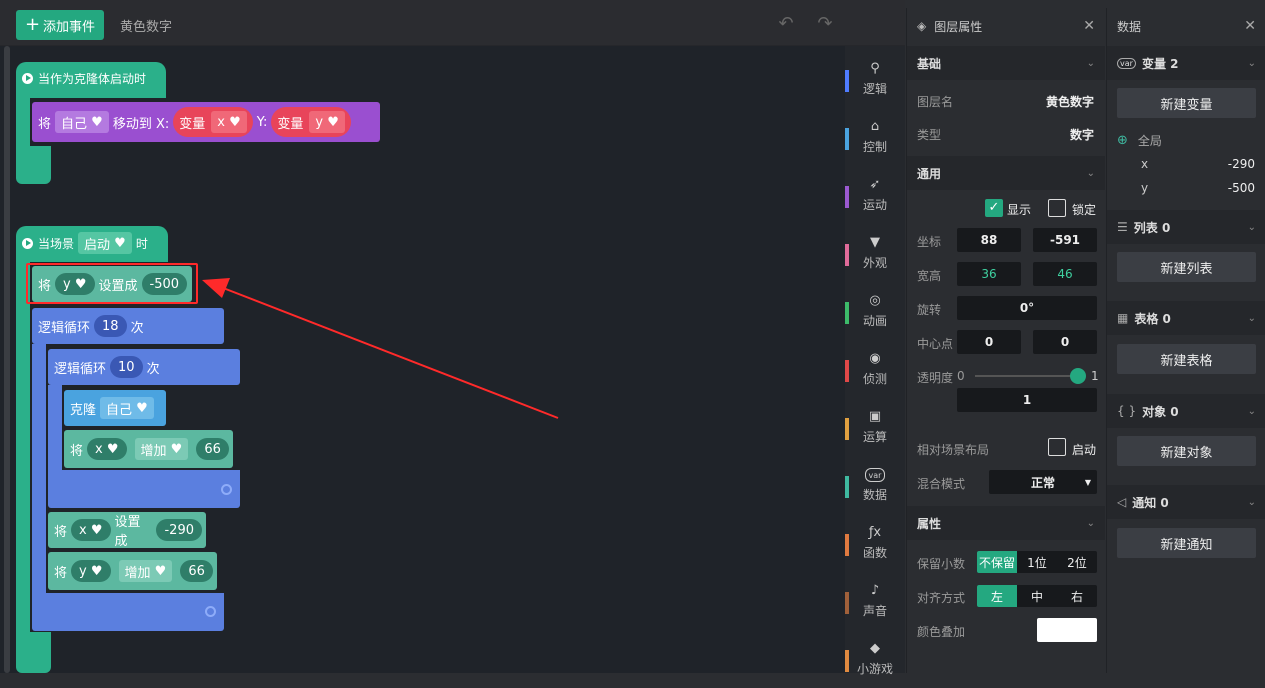  Describe the element at coordinates (1186, 227) in the screenshot. I see `lists-header: ☰ 列表 0 ⌄` at that location.